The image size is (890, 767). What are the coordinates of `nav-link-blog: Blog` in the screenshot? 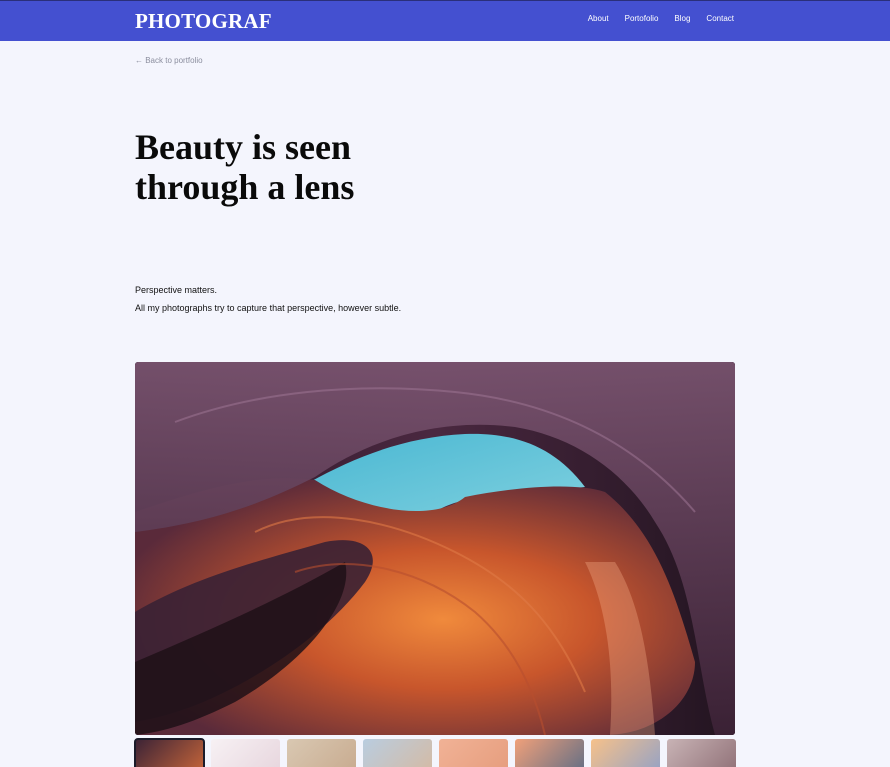 It's located at (682, 18).